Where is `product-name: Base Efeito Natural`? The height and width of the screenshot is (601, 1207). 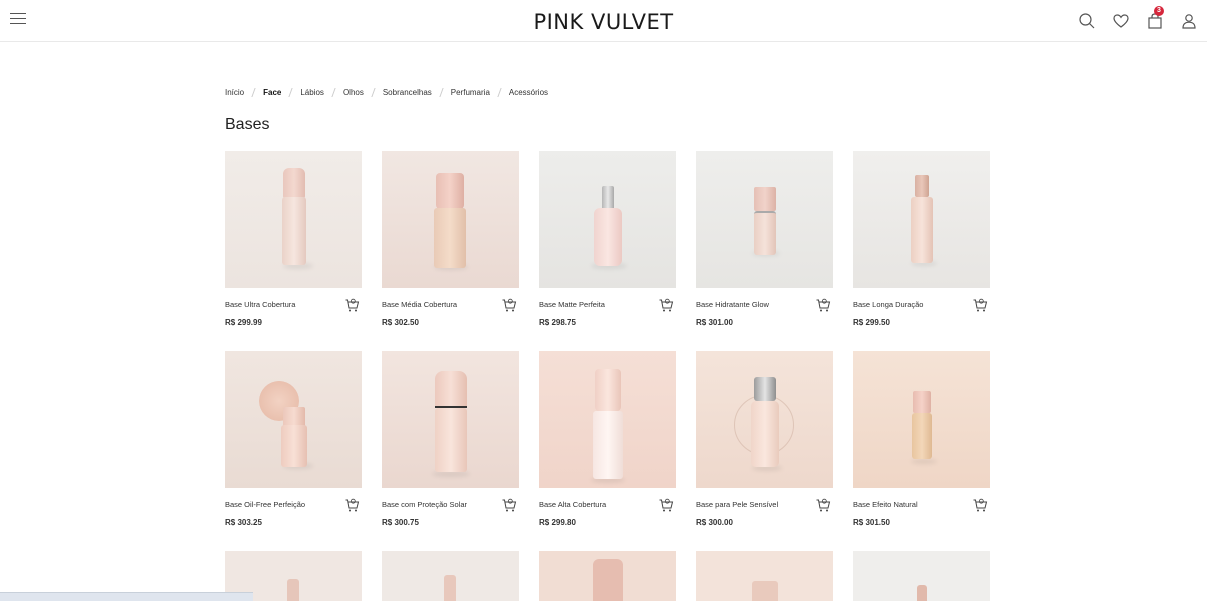 product-name: Base Efeito Natural is located at coordinates (910, 504).